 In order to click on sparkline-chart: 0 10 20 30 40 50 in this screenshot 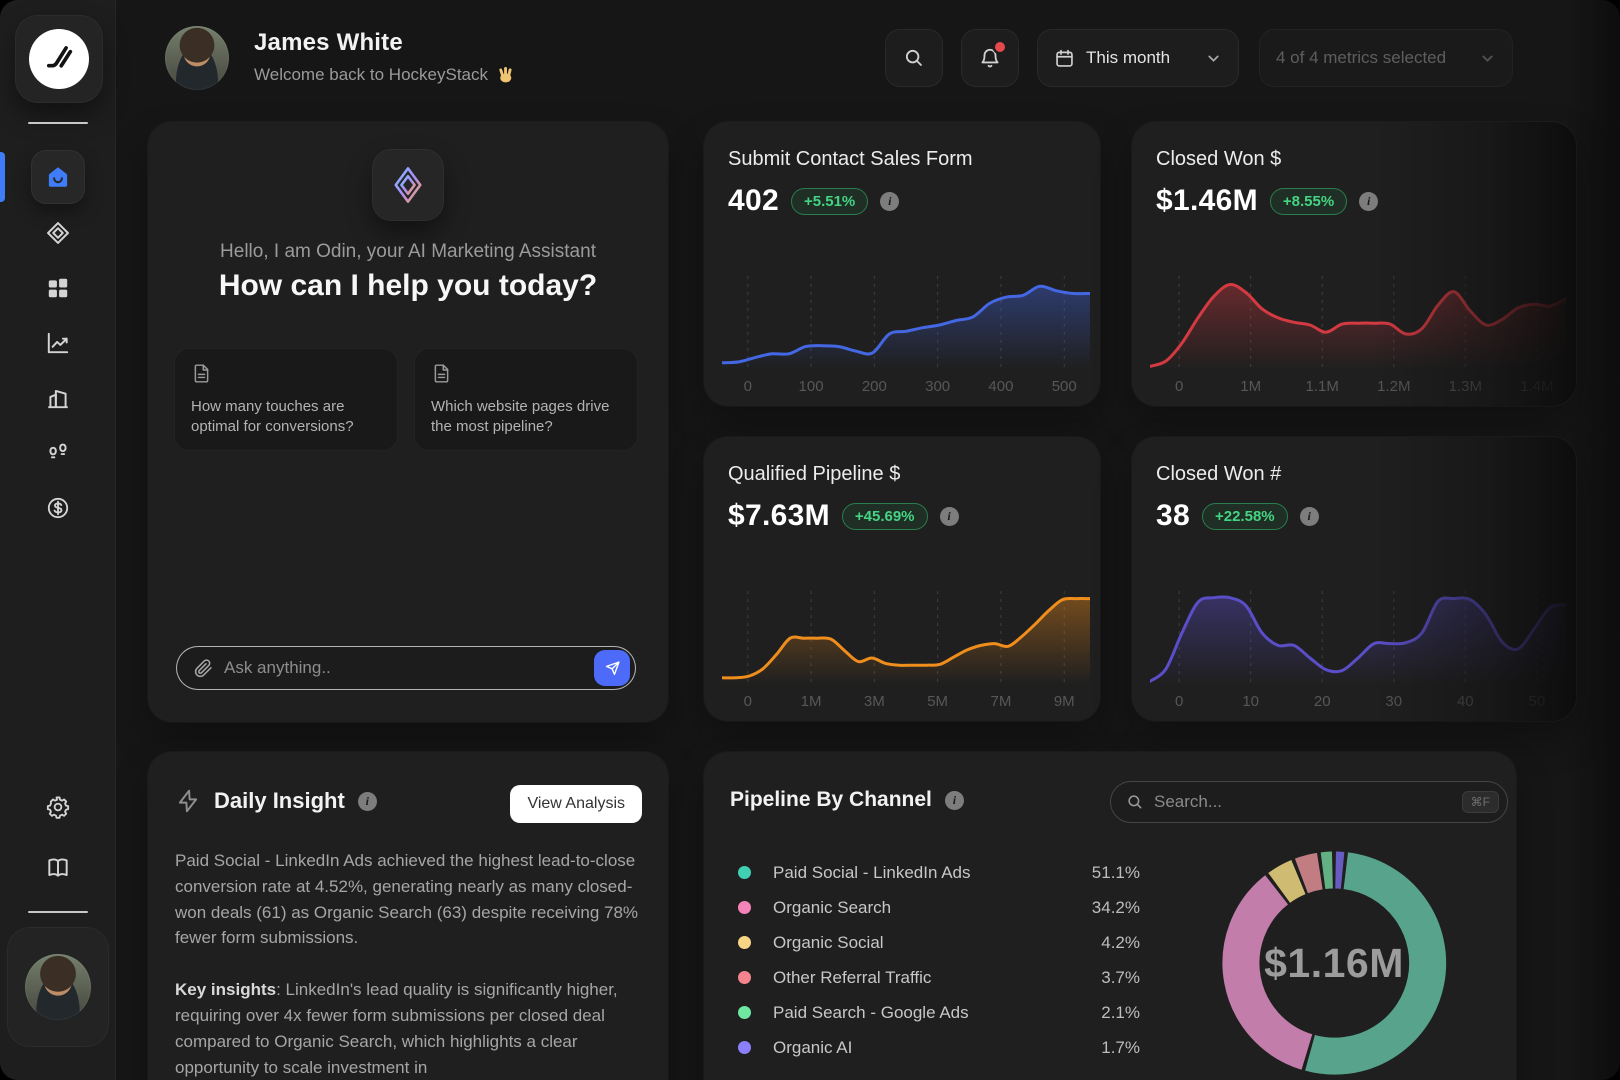, I will do `click(1358, 649)`.